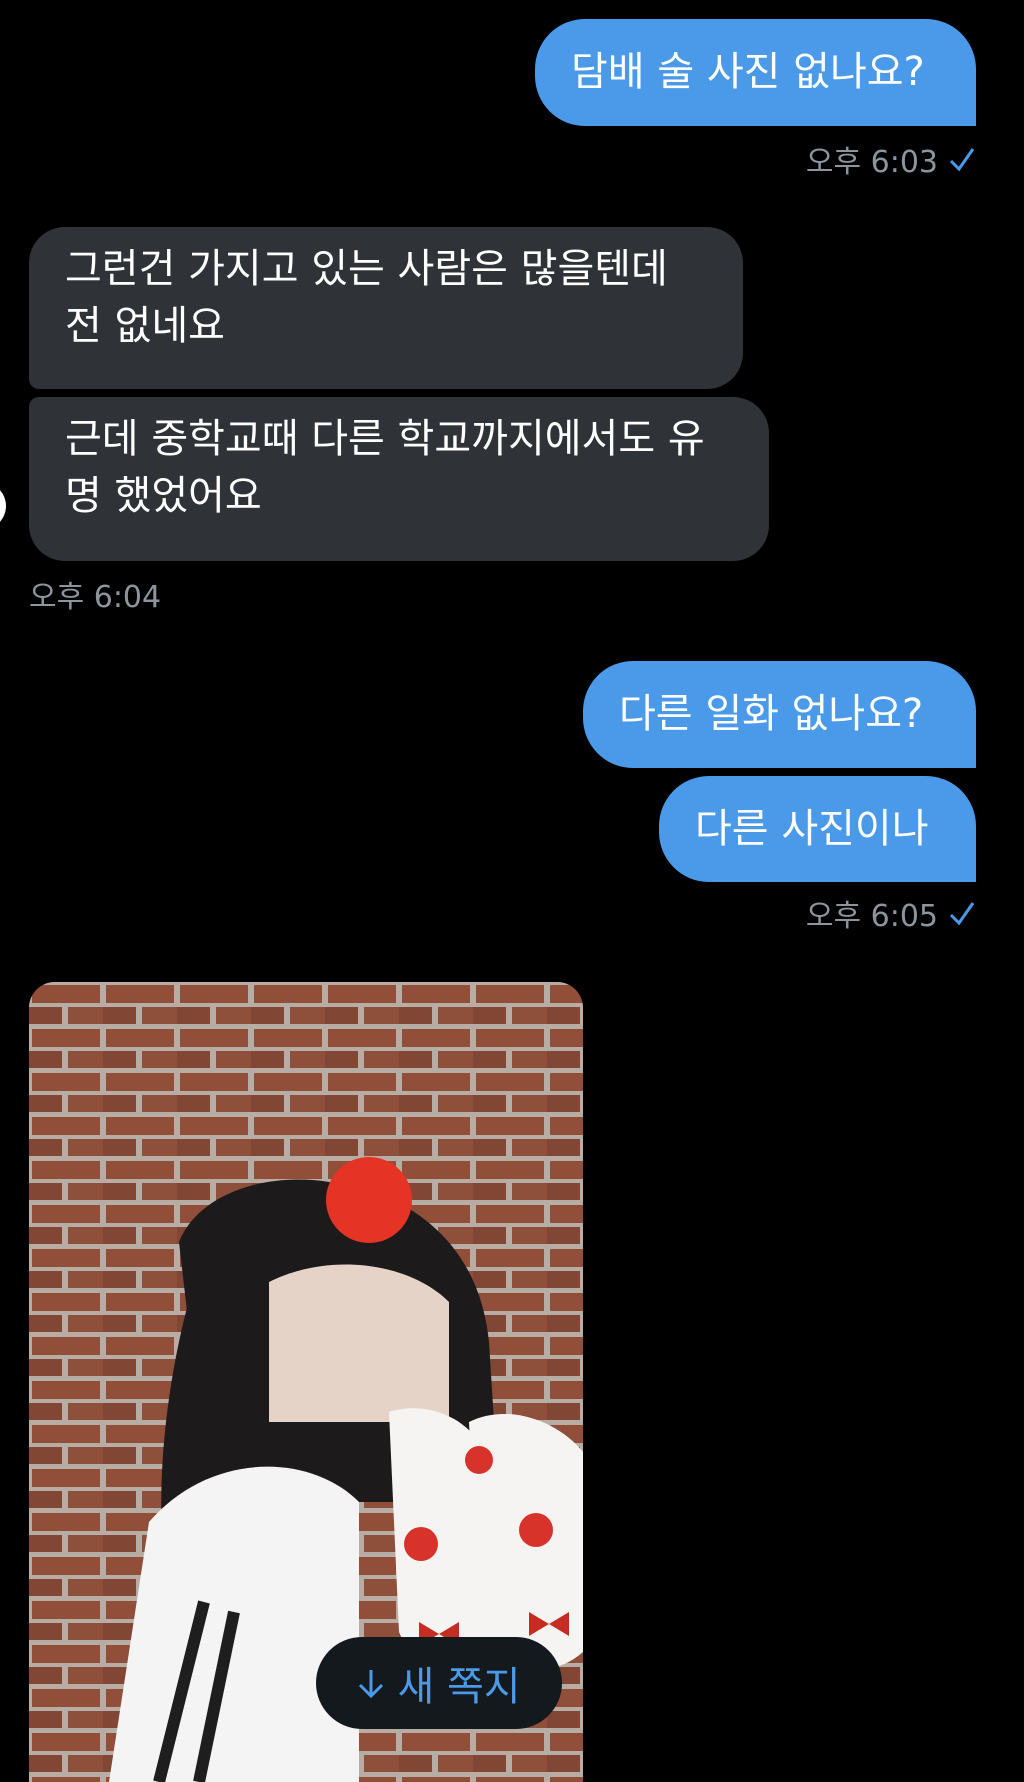 The image size is (1024, 1782). What do you see at coordinates (399, 479) in the screenshot?
I see `incoming-message: 근데 중학교때 다른 학교까지에서도 유 명 했었어요` at bounding box center [399, 479].